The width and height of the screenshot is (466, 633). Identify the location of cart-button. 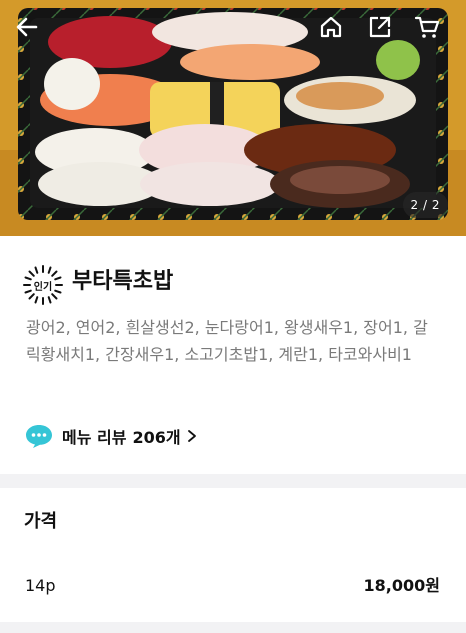
(431, 31).